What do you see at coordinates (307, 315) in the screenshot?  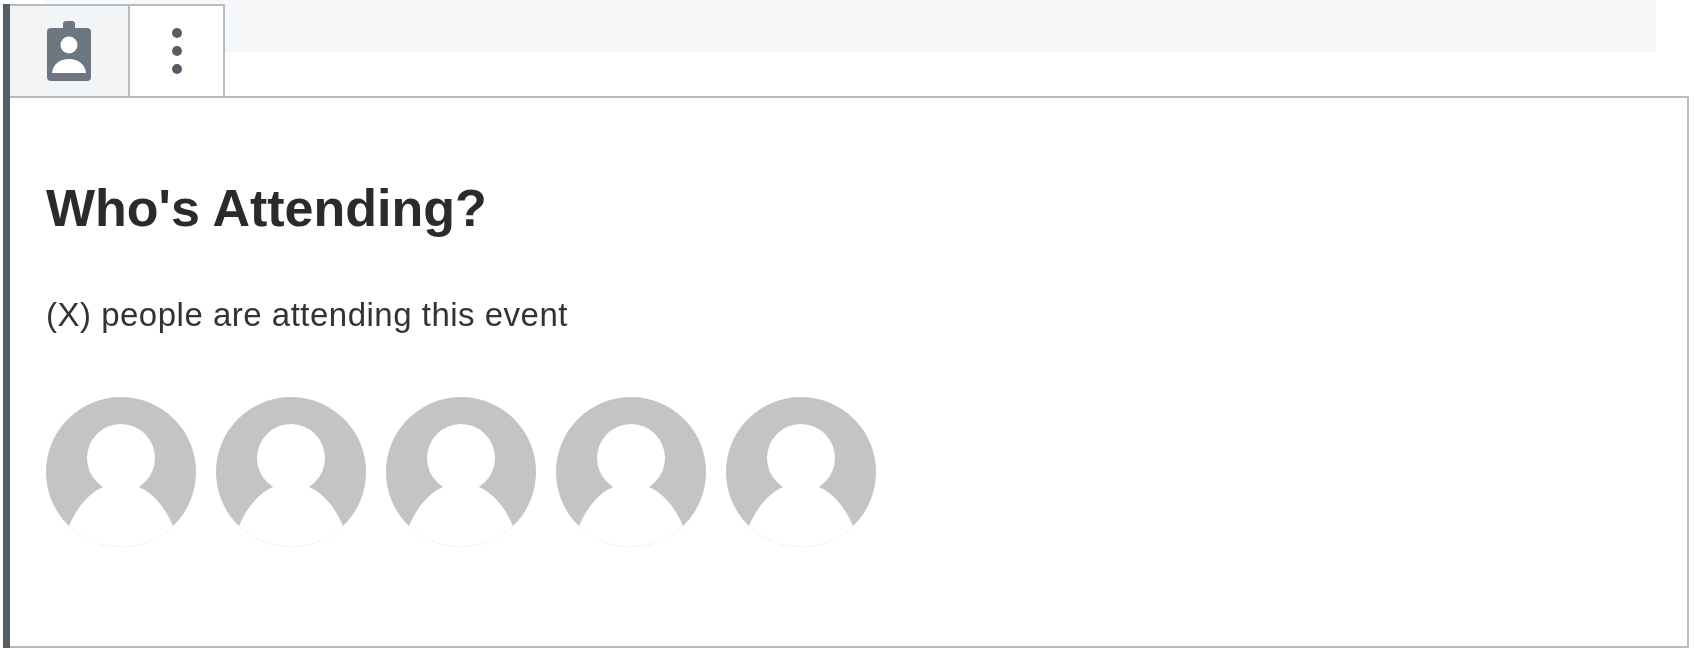 I see `attendance-text: (X) people are attending this event` at bounding box center [307, 315].